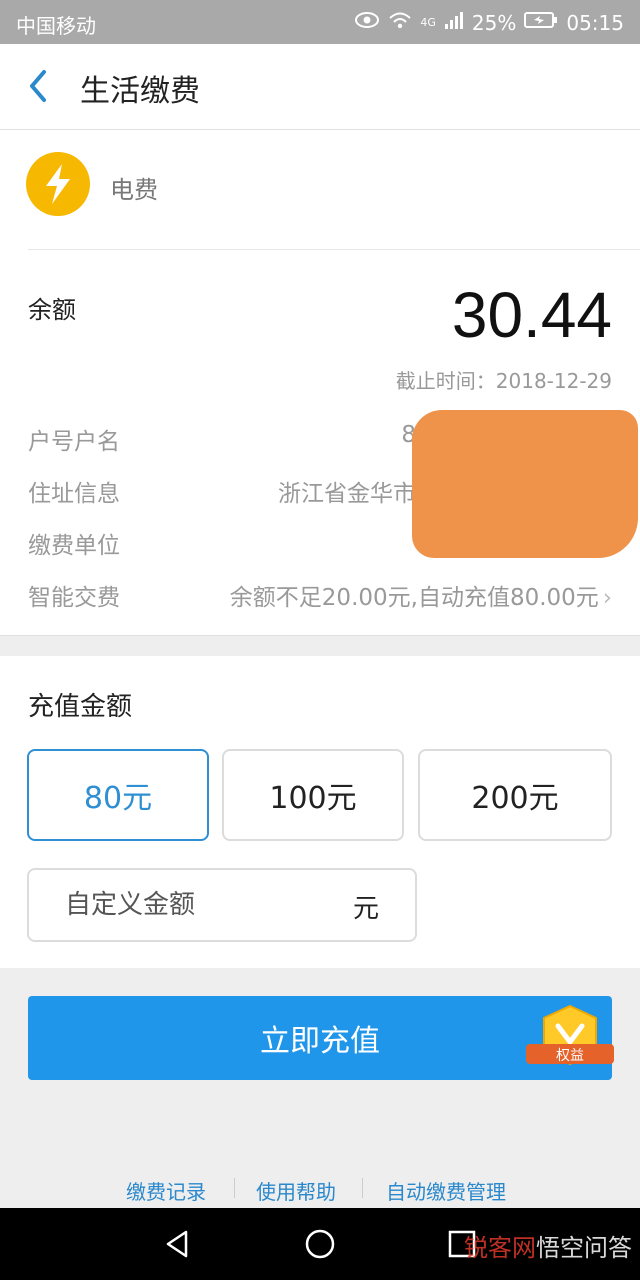 This screenshot has height=1280, width=640. I want to click on detail-label: 智能交费, so click(74, 598).